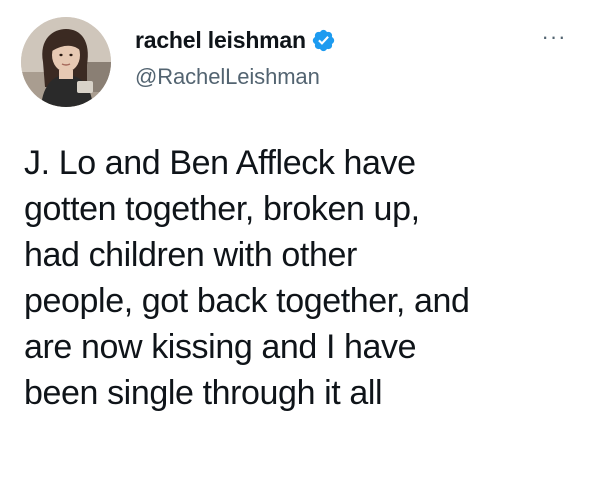 Image resolution: width=599 pixels, height=481 pixels. Describe the element at coordinates (203, 393) in the screenshot. I see `tweet-text-line: been single through it all` at that location.